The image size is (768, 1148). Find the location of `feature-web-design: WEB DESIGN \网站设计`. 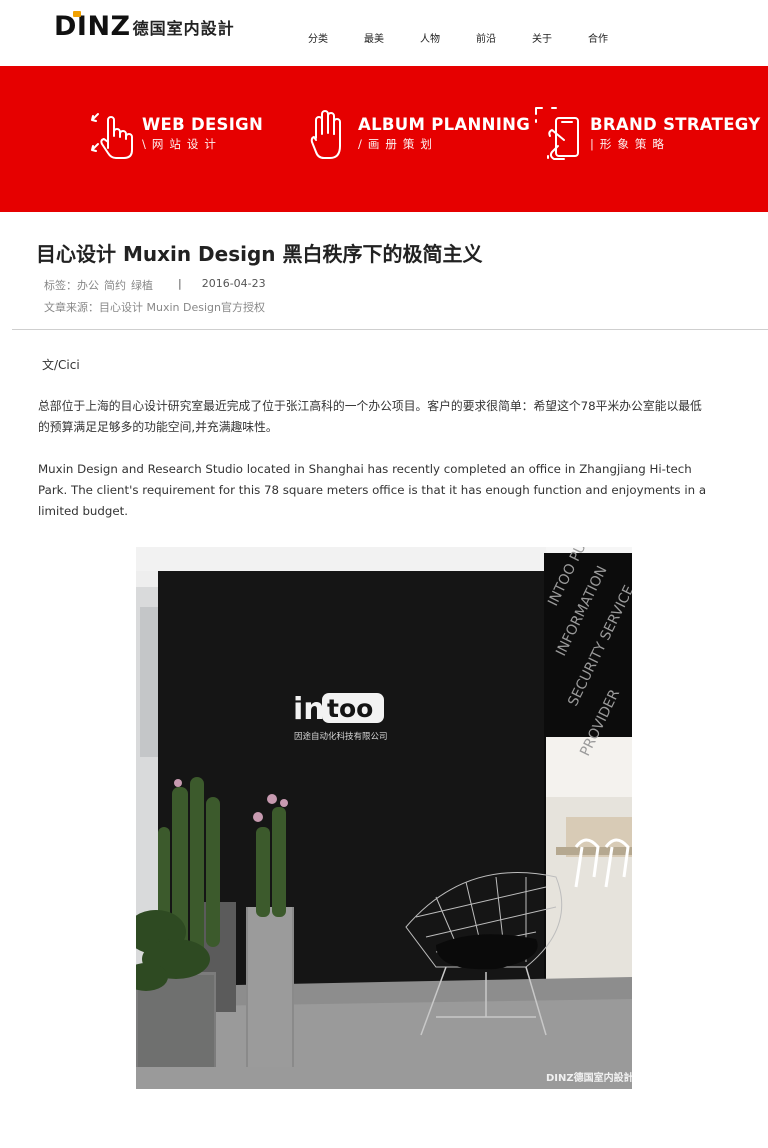

feature-web-design: WEB DESIGN \网站设计 is located at coordinates (174, 134).